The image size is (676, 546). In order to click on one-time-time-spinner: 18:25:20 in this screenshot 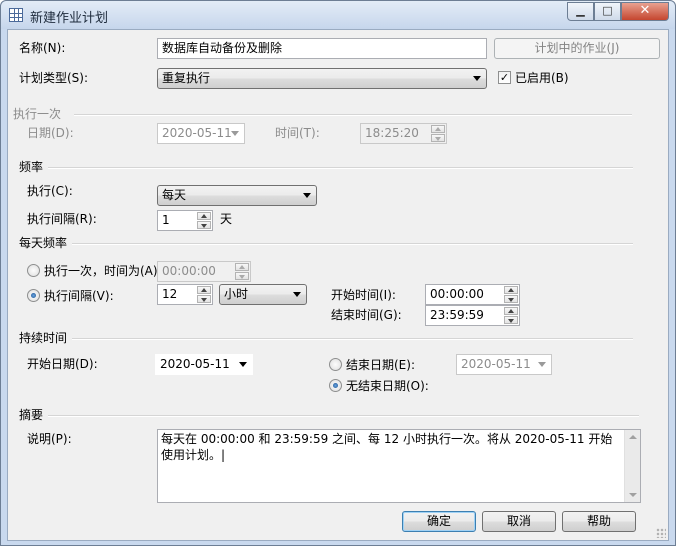, I will do `click(403, 133)`.